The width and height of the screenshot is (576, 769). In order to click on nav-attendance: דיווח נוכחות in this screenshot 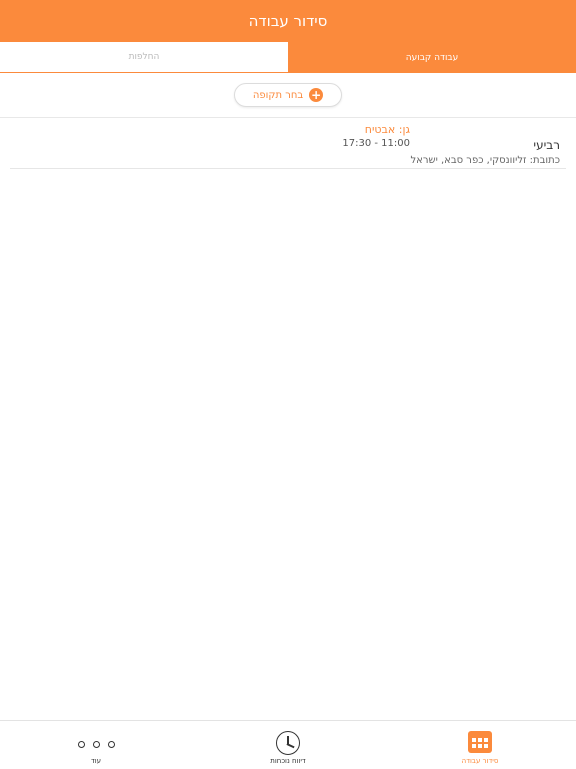, I will do `click(288, 745)`.